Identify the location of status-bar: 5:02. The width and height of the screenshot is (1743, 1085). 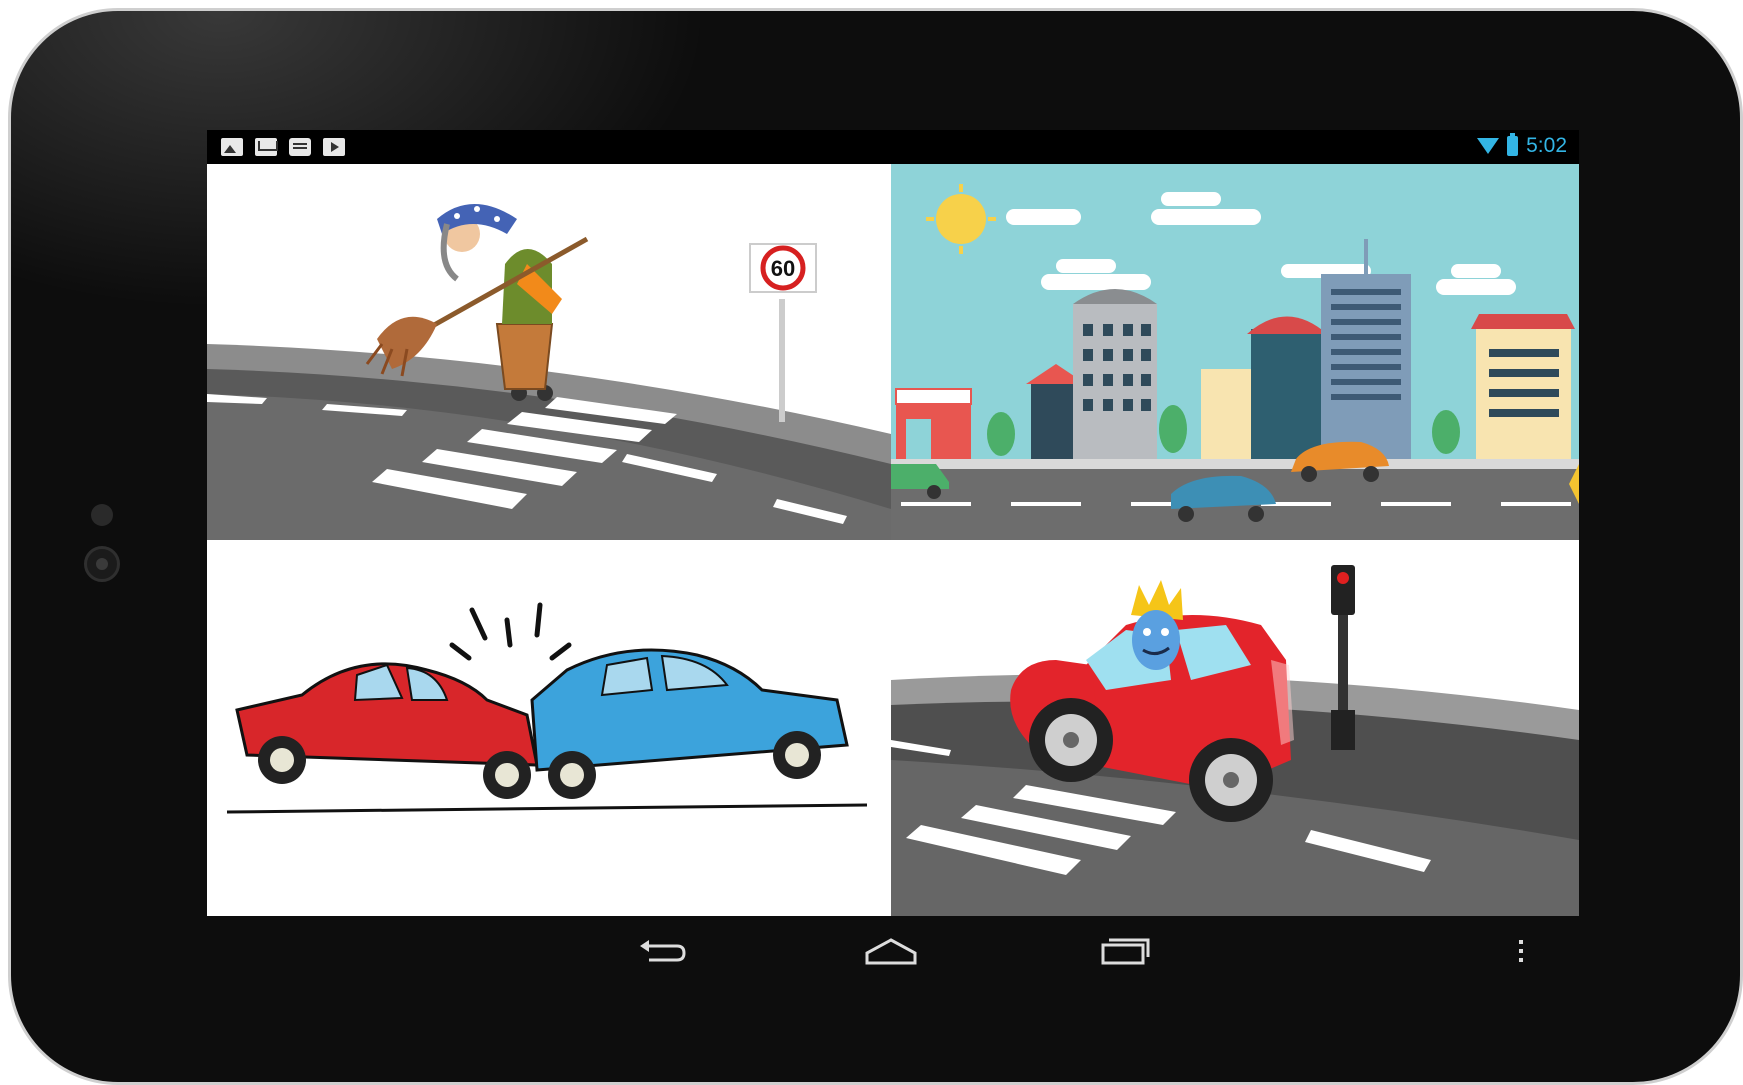
(893, 147).